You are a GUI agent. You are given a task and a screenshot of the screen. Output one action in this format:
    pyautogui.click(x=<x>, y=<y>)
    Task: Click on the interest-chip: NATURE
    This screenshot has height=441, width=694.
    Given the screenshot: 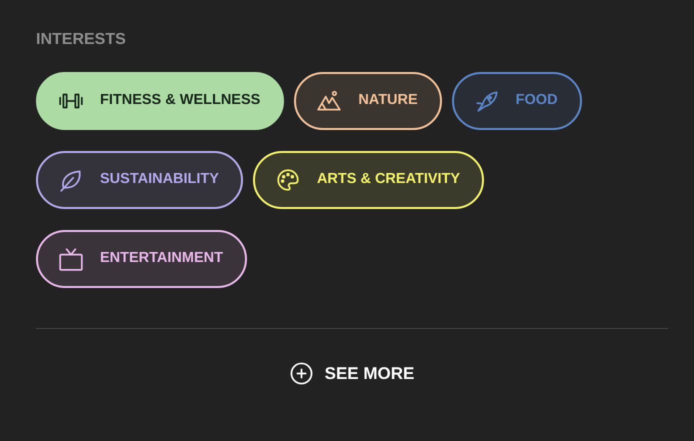 What is the action you would take?
    pyautogui.click(x=368, y=101)
    